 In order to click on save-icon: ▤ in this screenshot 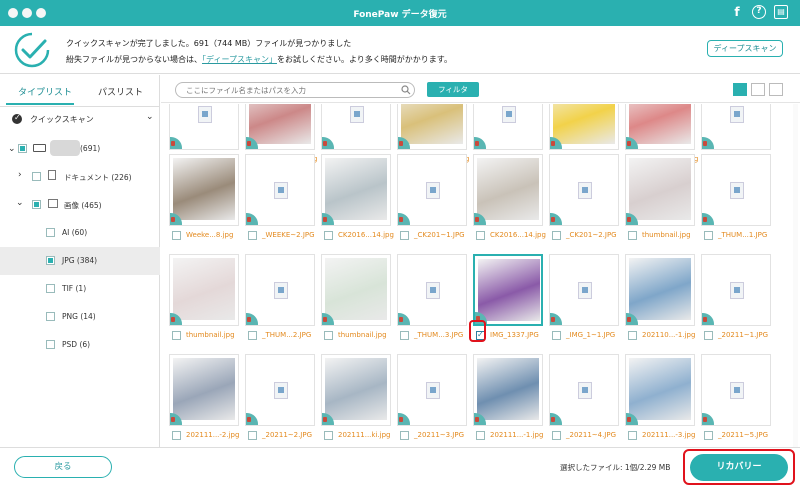, I will do `click(781, 12)`.